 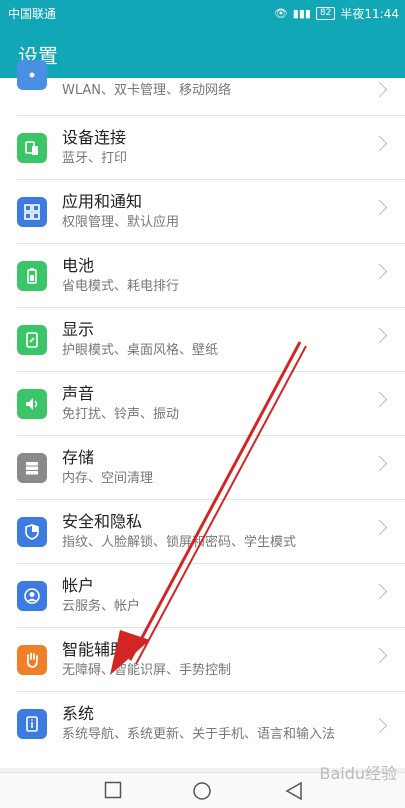 I want to click on settings-item-1: 设备连接 蓝牙、打印, so click(x=202, y=148).